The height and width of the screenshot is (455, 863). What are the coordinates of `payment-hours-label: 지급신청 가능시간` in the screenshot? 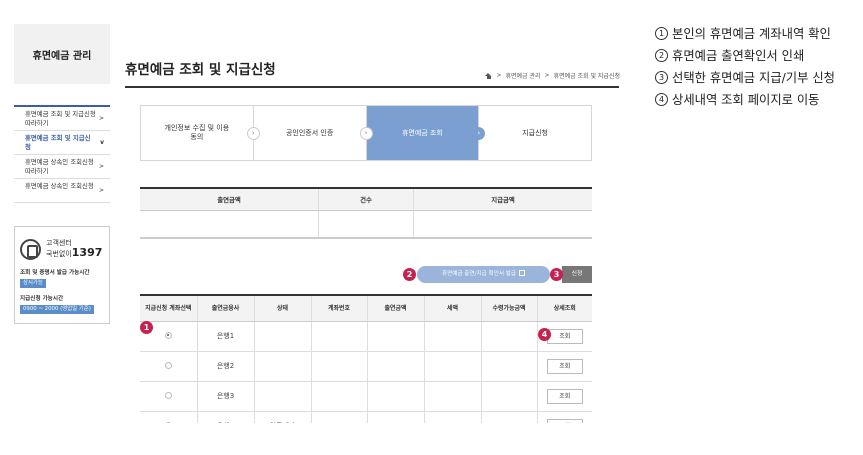 It's located at (42, 299).